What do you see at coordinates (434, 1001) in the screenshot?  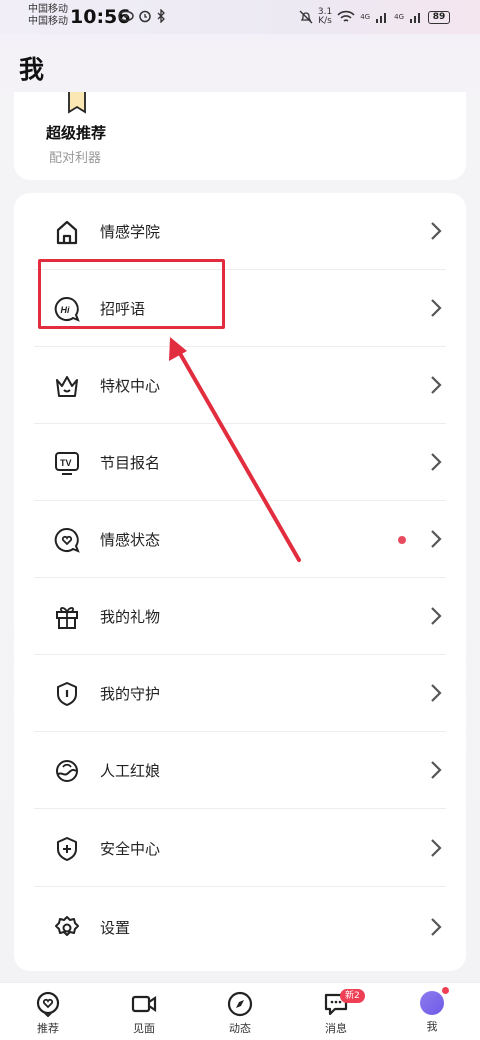 I see `avatar-icon` at bounding box center [434, 1001].